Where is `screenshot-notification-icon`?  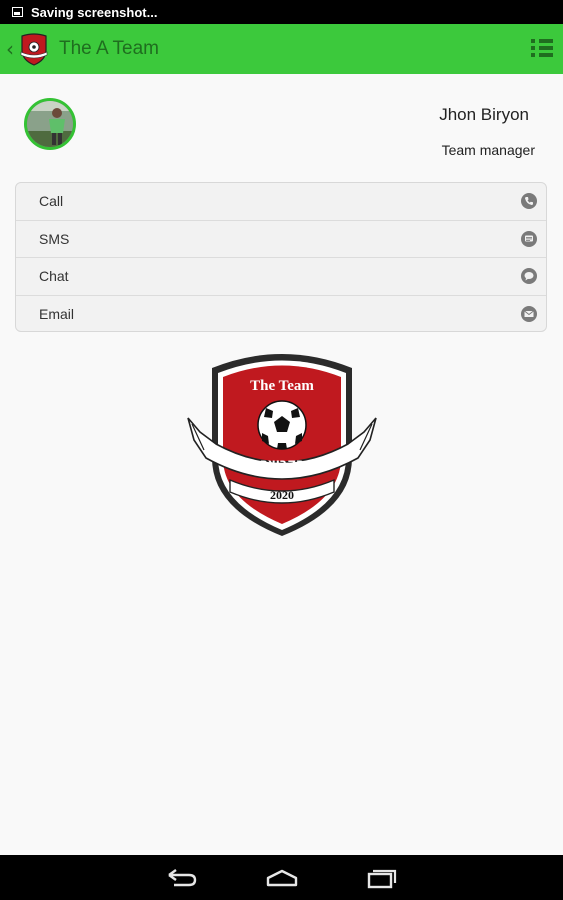
screenshot-notification-icon is located at coordinates (17, 12).